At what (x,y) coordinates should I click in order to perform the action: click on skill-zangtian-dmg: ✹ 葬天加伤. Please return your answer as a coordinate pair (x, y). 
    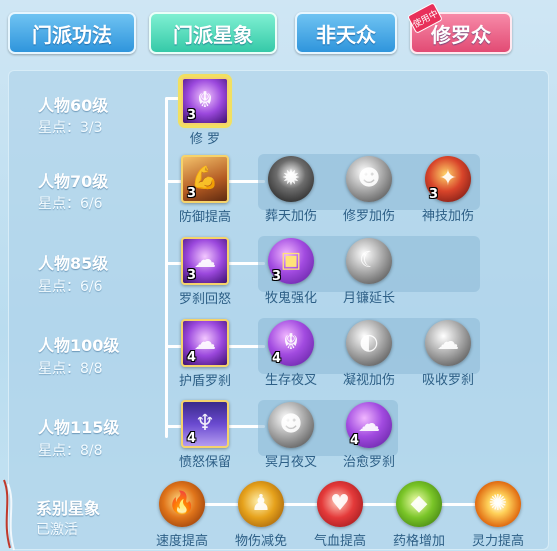
    Looking at the image, I should click on (291, 190).